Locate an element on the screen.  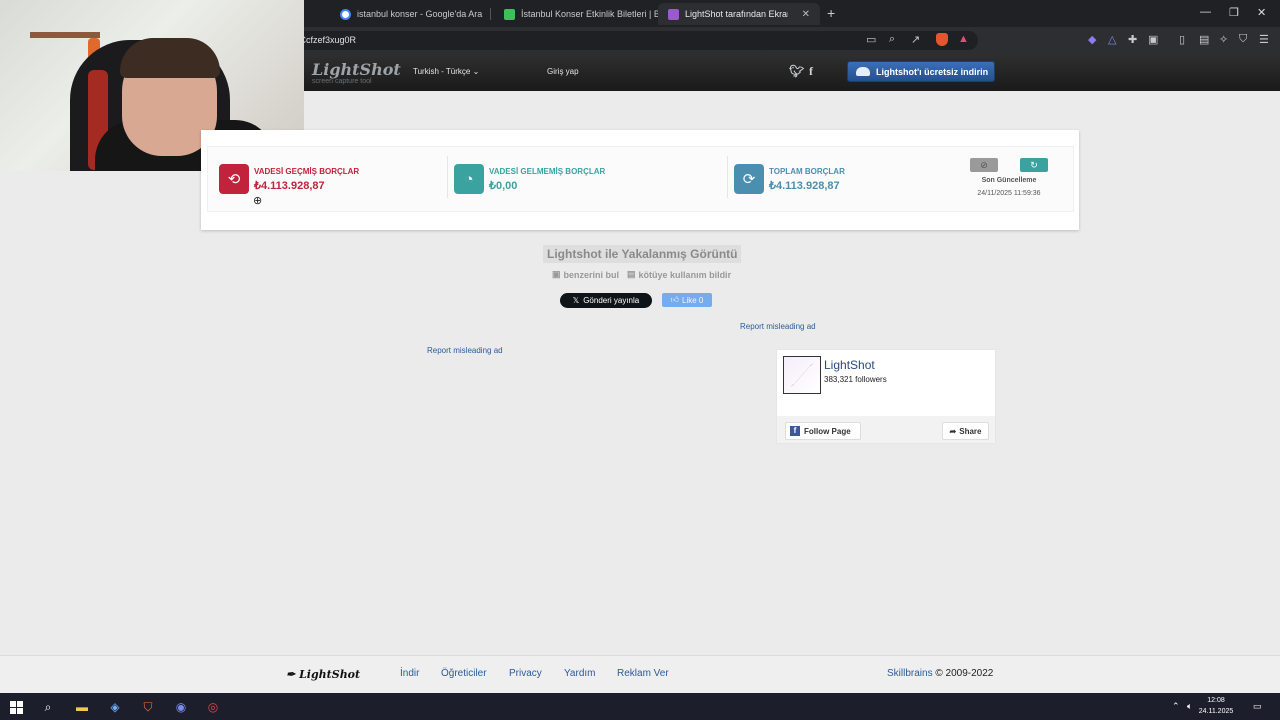
google-icon is located at coordinates (345, 14).